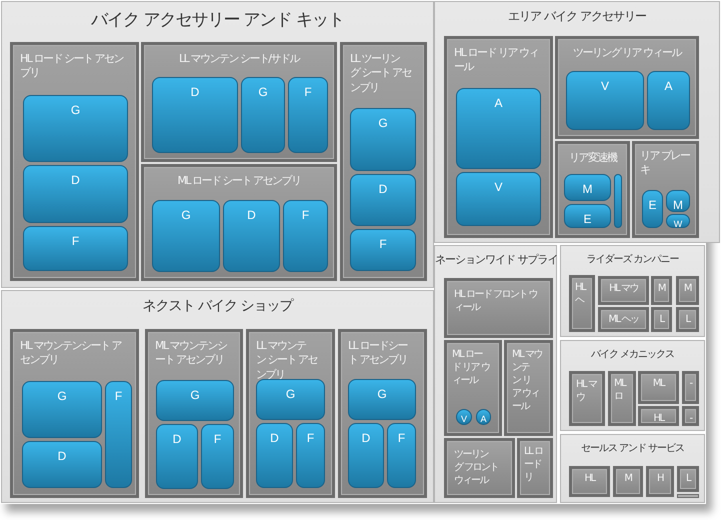 The height and width of the screenshot is (520, 721). Describe the element at coordinates (628, 478) in the screenshot. I see `tile-label: M` at that location.